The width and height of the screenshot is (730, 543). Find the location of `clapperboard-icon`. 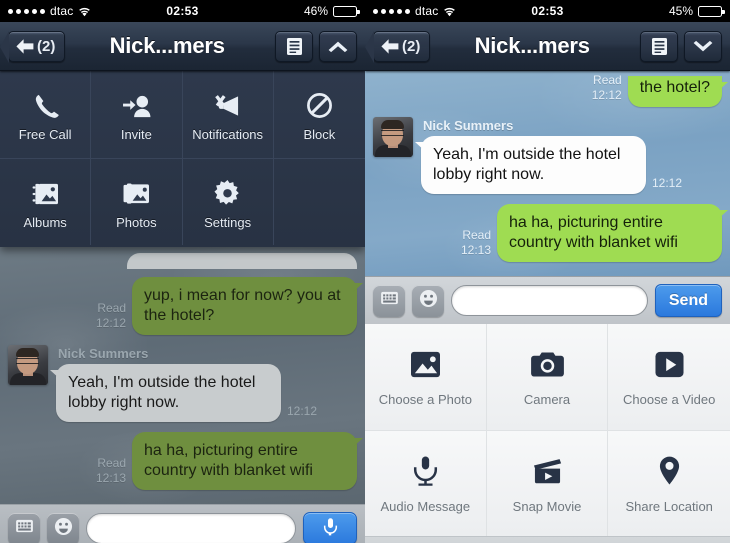

clapperboard-icon is located at coordinates (547, 471).